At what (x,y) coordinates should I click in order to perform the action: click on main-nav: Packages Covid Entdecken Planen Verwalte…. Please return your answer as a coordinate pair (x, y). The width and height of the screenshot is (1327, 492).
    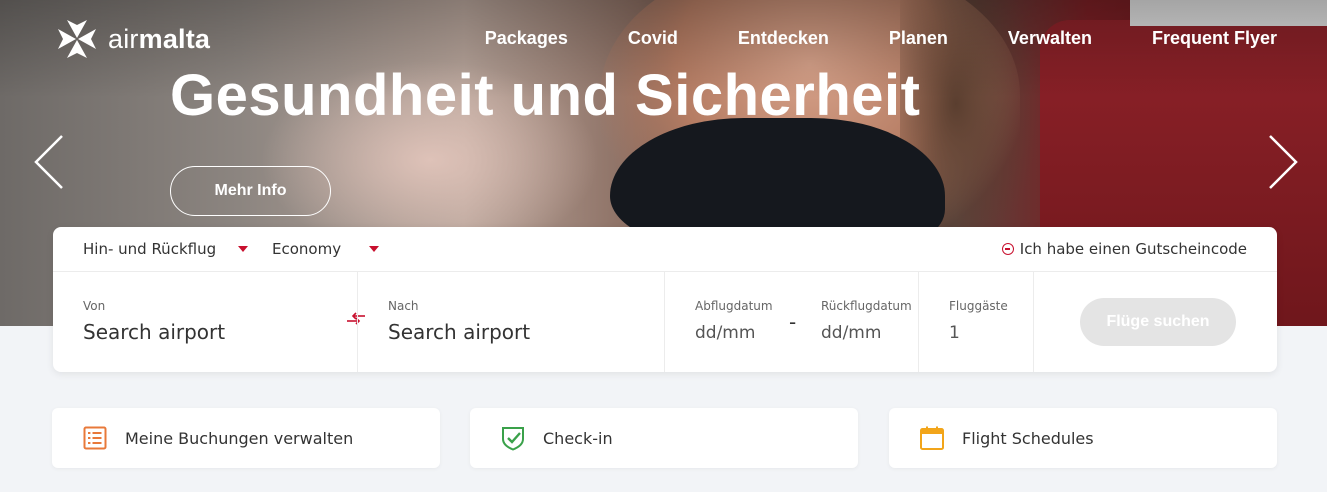
    Looking at the image, I should click on (851, 38).